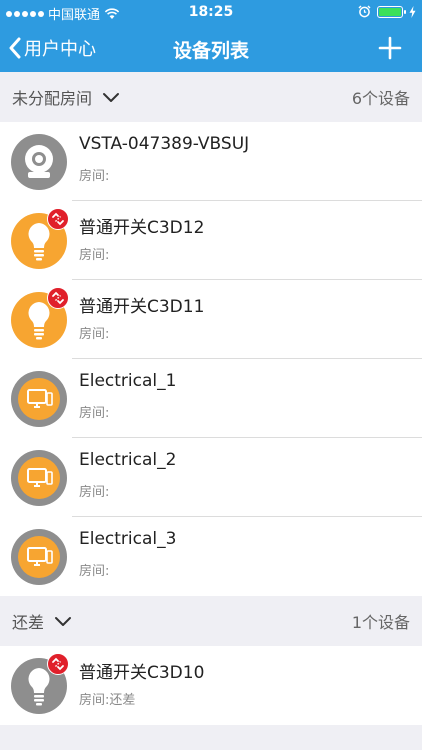  I want to click on status-right, so click(387, 11).